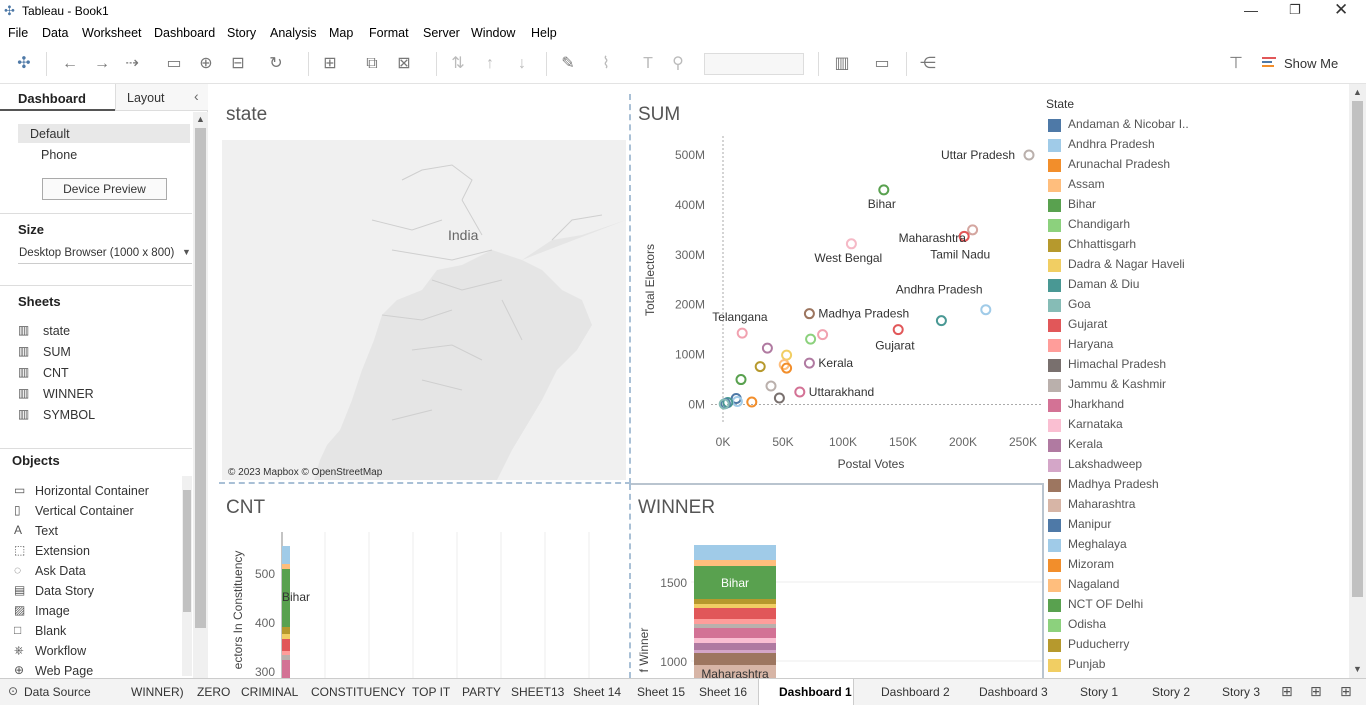  I want to click on sheet-item-sum: ▥ SUM, so click(103, 352).